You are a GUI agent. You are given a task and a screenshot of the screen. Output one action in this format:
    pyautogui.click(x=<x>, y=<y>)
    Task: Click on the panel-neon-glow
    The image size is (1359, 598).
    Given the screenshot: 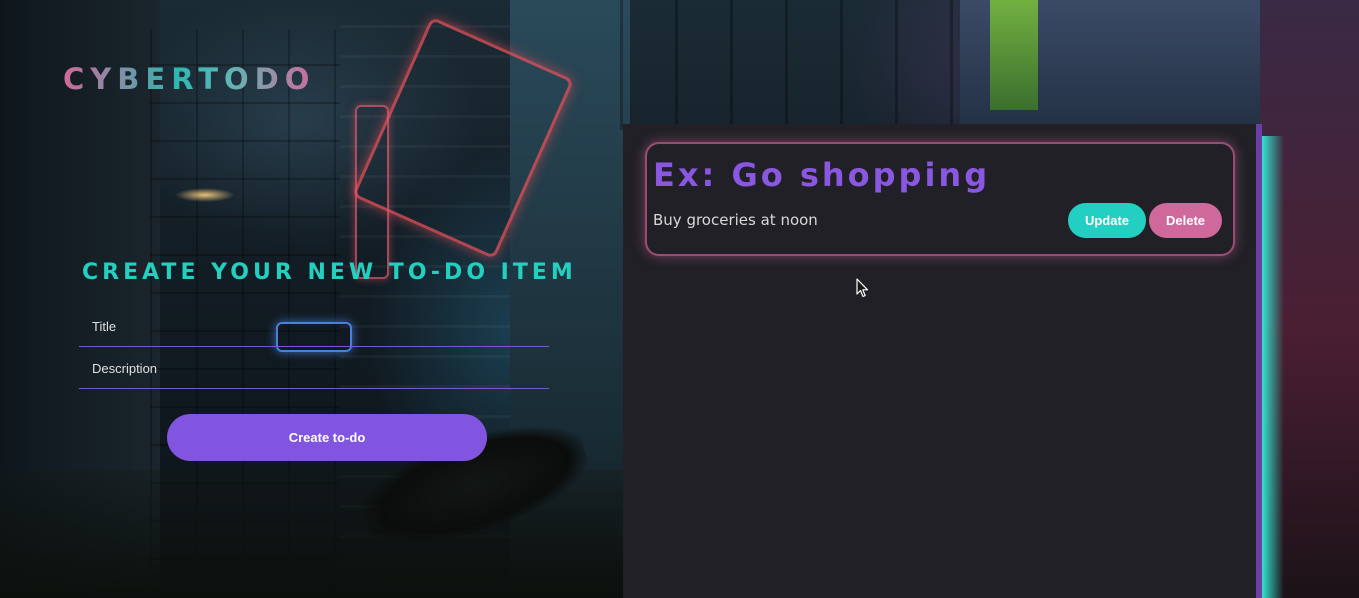 What is the action you would take?
    pyautogui.click(x=1273, y=367)
    